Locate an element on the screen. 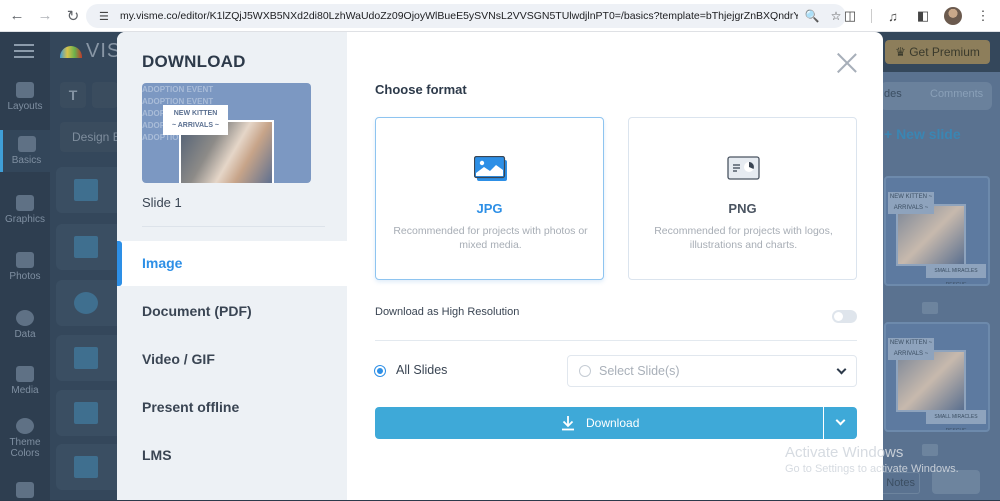 This screenshot has width=1000, height=501. more-menu-icon: ⋮ is located at coordinates (983, 16).